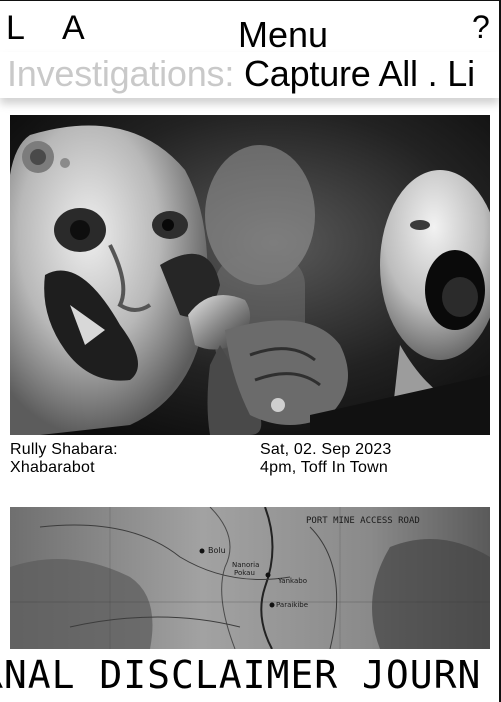 This screenshot has width=501, height=702. What do you see at coordinates (217, 550) in the screenshot?
I see `map-label-bolu: Bolu` at bounding box center [217, 550].